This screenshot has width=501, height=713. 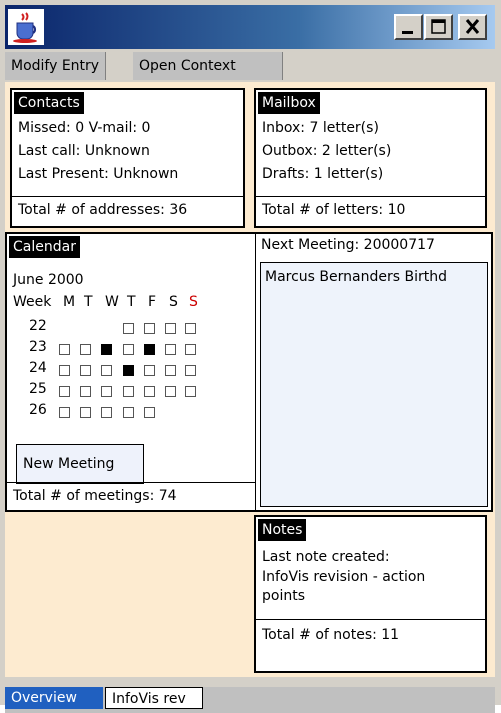 I want to click on minimize-icon, so click(x=407, y=32).